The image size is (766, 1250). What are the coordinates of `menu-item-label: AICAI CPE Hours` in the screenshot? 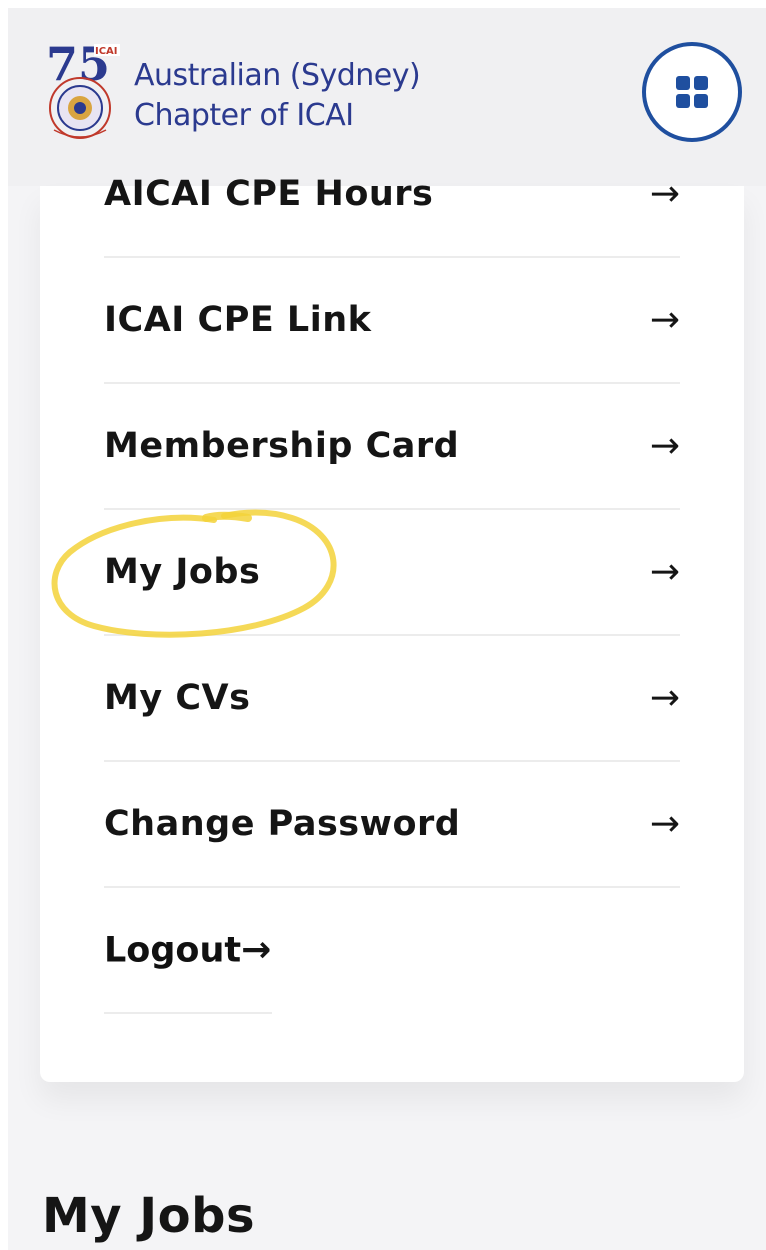 It's located at (269, 194).